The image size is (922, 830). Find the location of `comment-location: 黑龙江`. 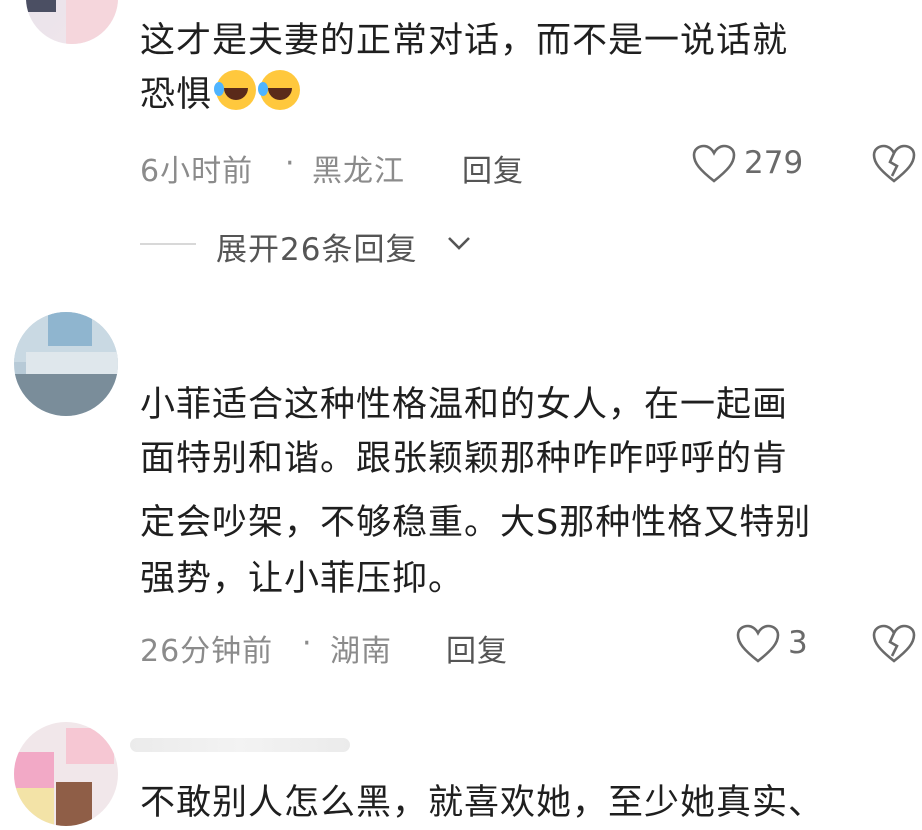

comment-location: 黑龙江 is located at coordinates (358, 171).